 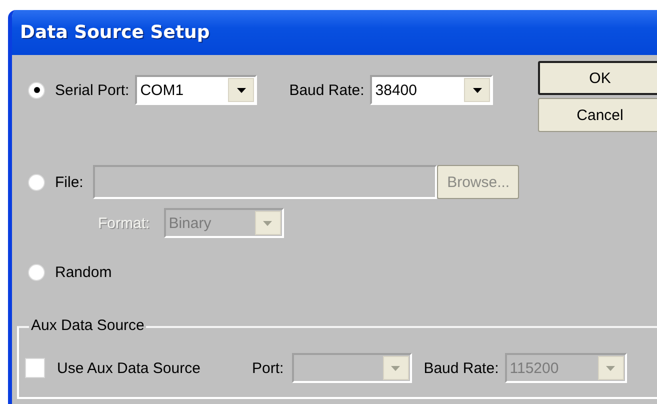 I want to click on checkbox, so click(x=35, y=368).